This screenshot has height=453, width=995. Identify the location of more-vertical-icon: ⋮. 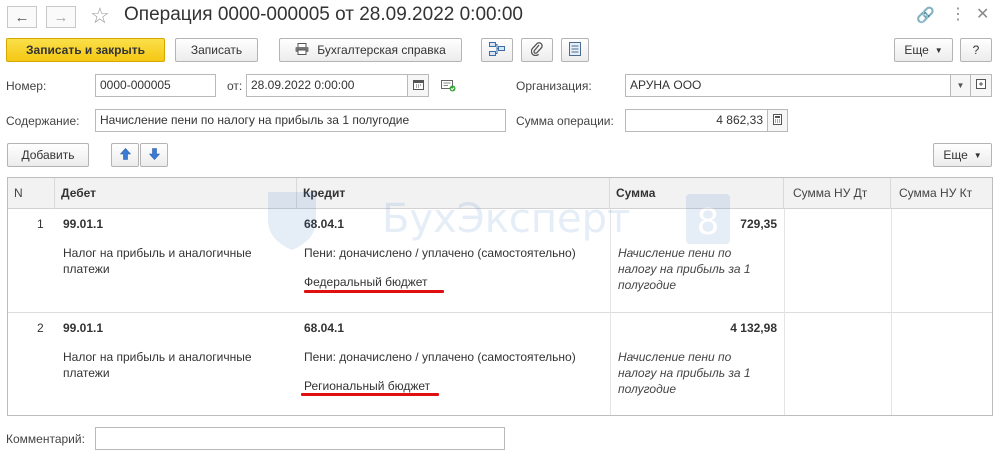
(958, 14).